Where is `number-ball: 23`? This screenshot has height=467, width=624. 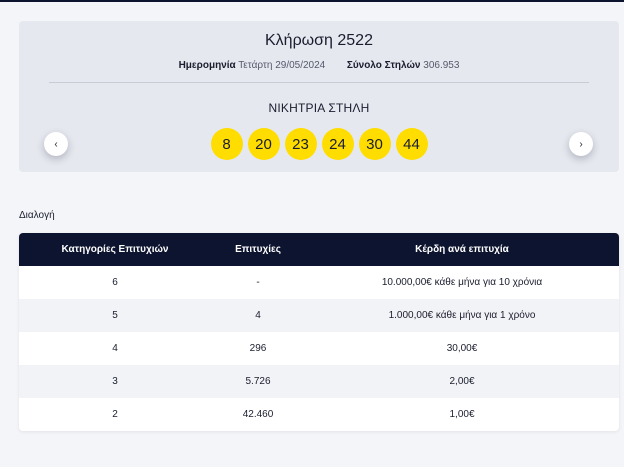
number-ball: 23 is located at coordinates (300, 144).